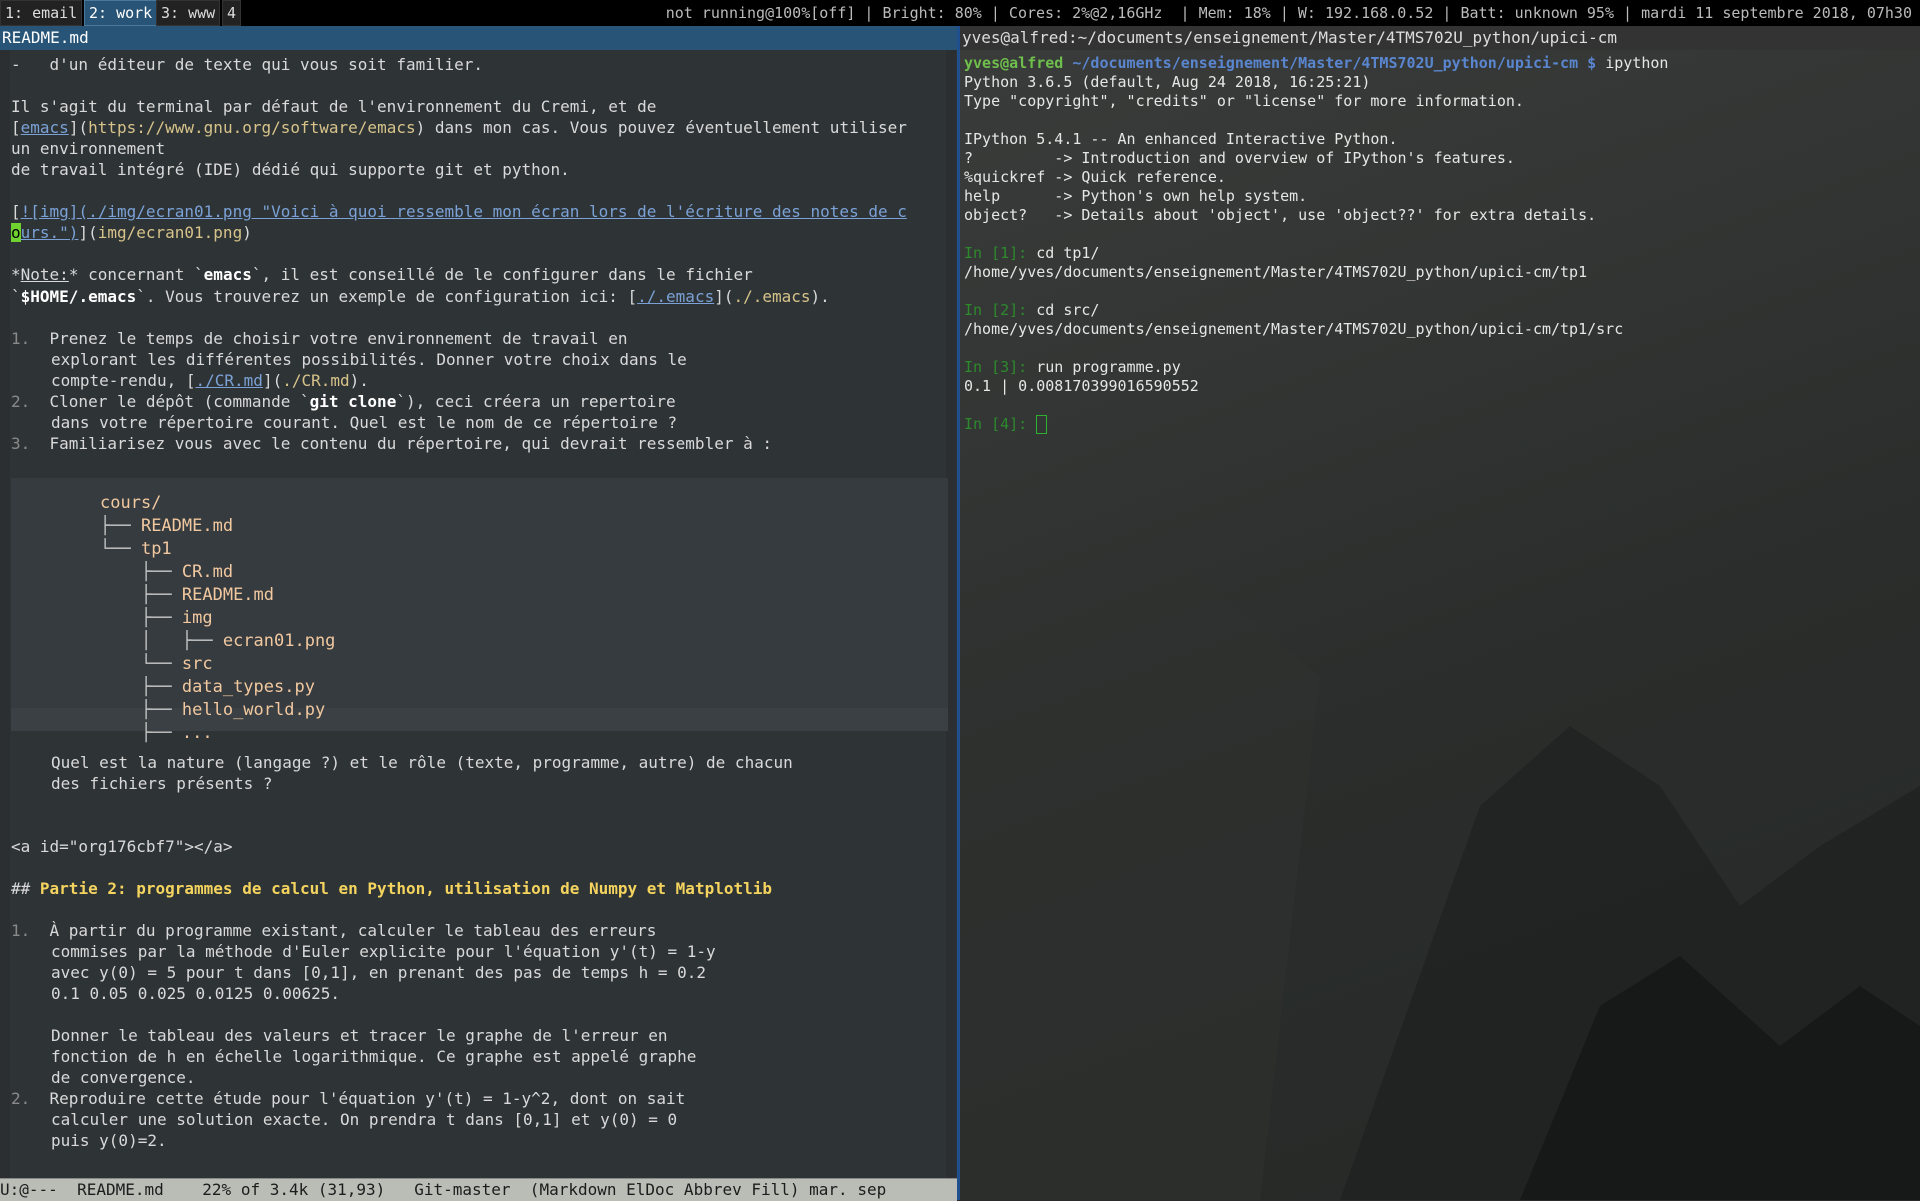  I want to click on workspace-4: 4, so click(232, 13).